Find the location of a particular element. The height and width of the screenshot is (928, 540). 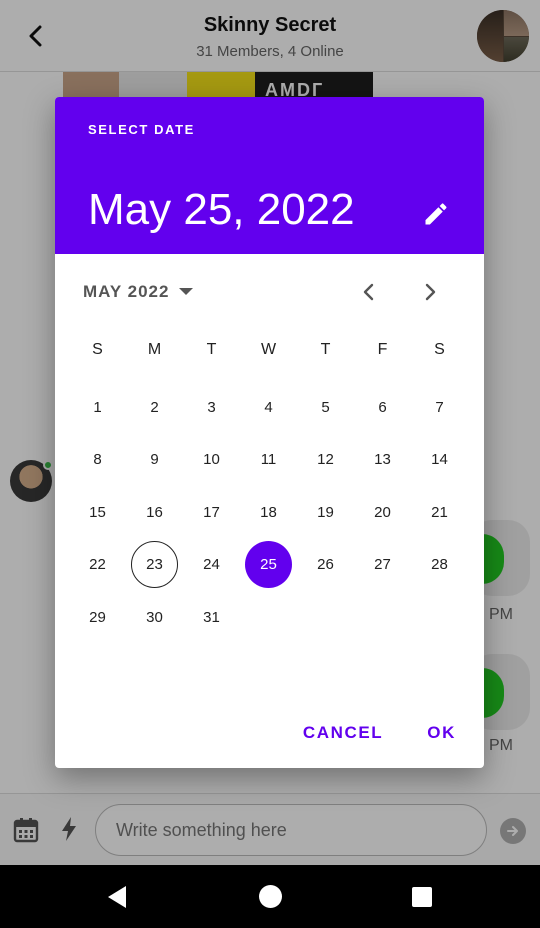

calendar-day: 6 is located at coordinates (382, 407).